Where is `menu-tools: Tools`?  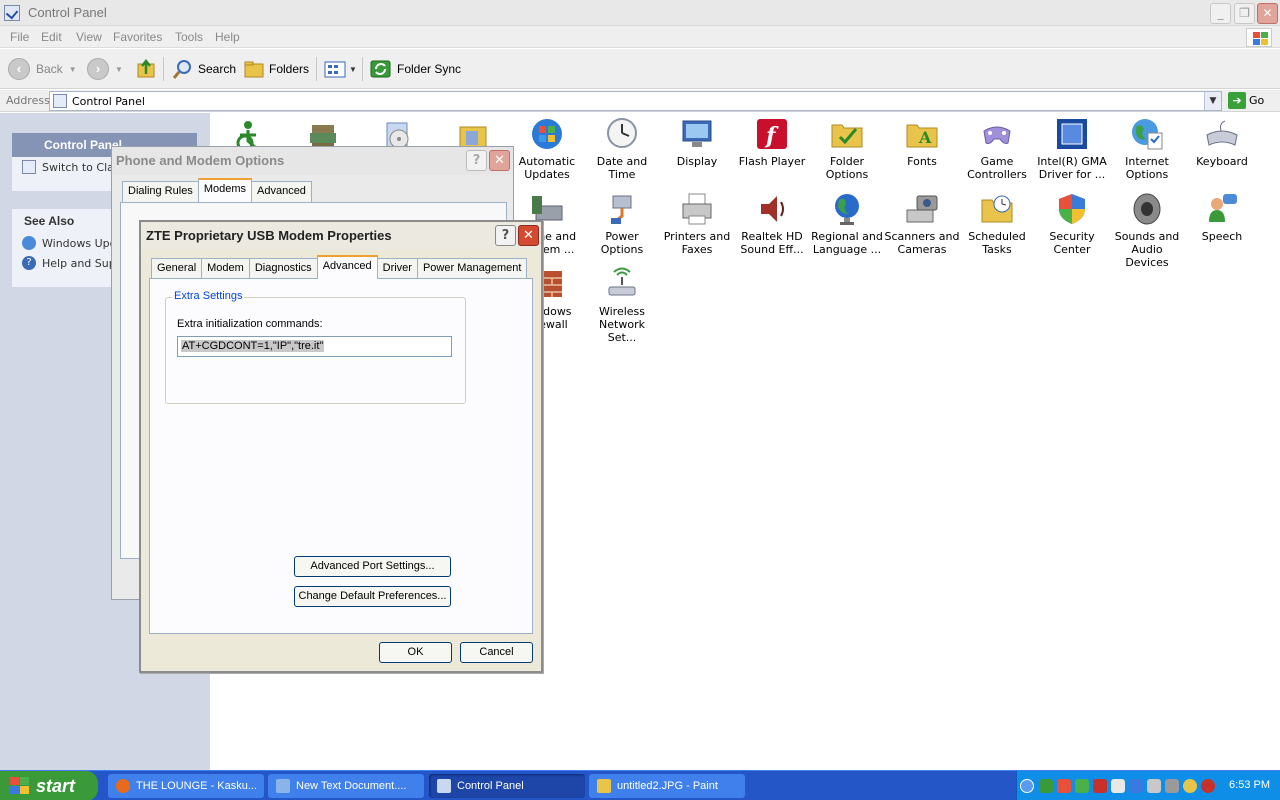 menu-tools: Tools is located at coordinates (189, 37).